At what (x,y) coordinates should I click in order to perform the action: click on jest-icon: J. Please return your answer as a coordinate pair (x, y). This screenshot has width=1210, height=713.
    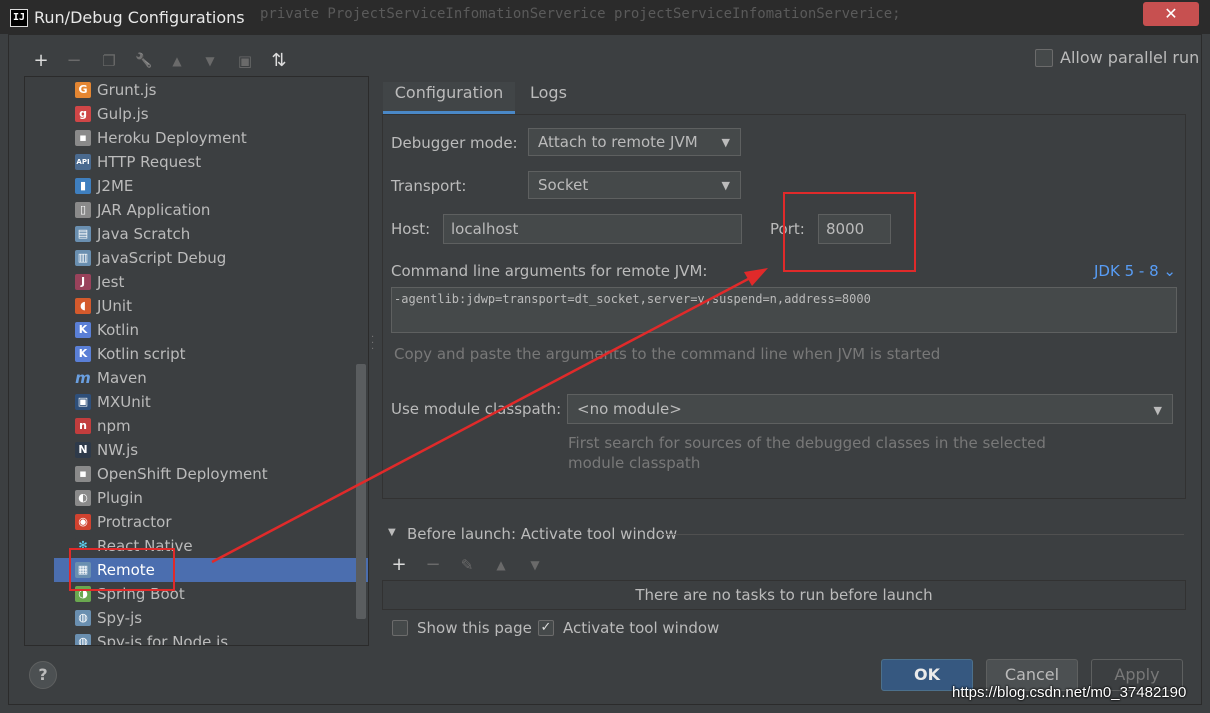
    Looking at the image, I should click on (83, 282).